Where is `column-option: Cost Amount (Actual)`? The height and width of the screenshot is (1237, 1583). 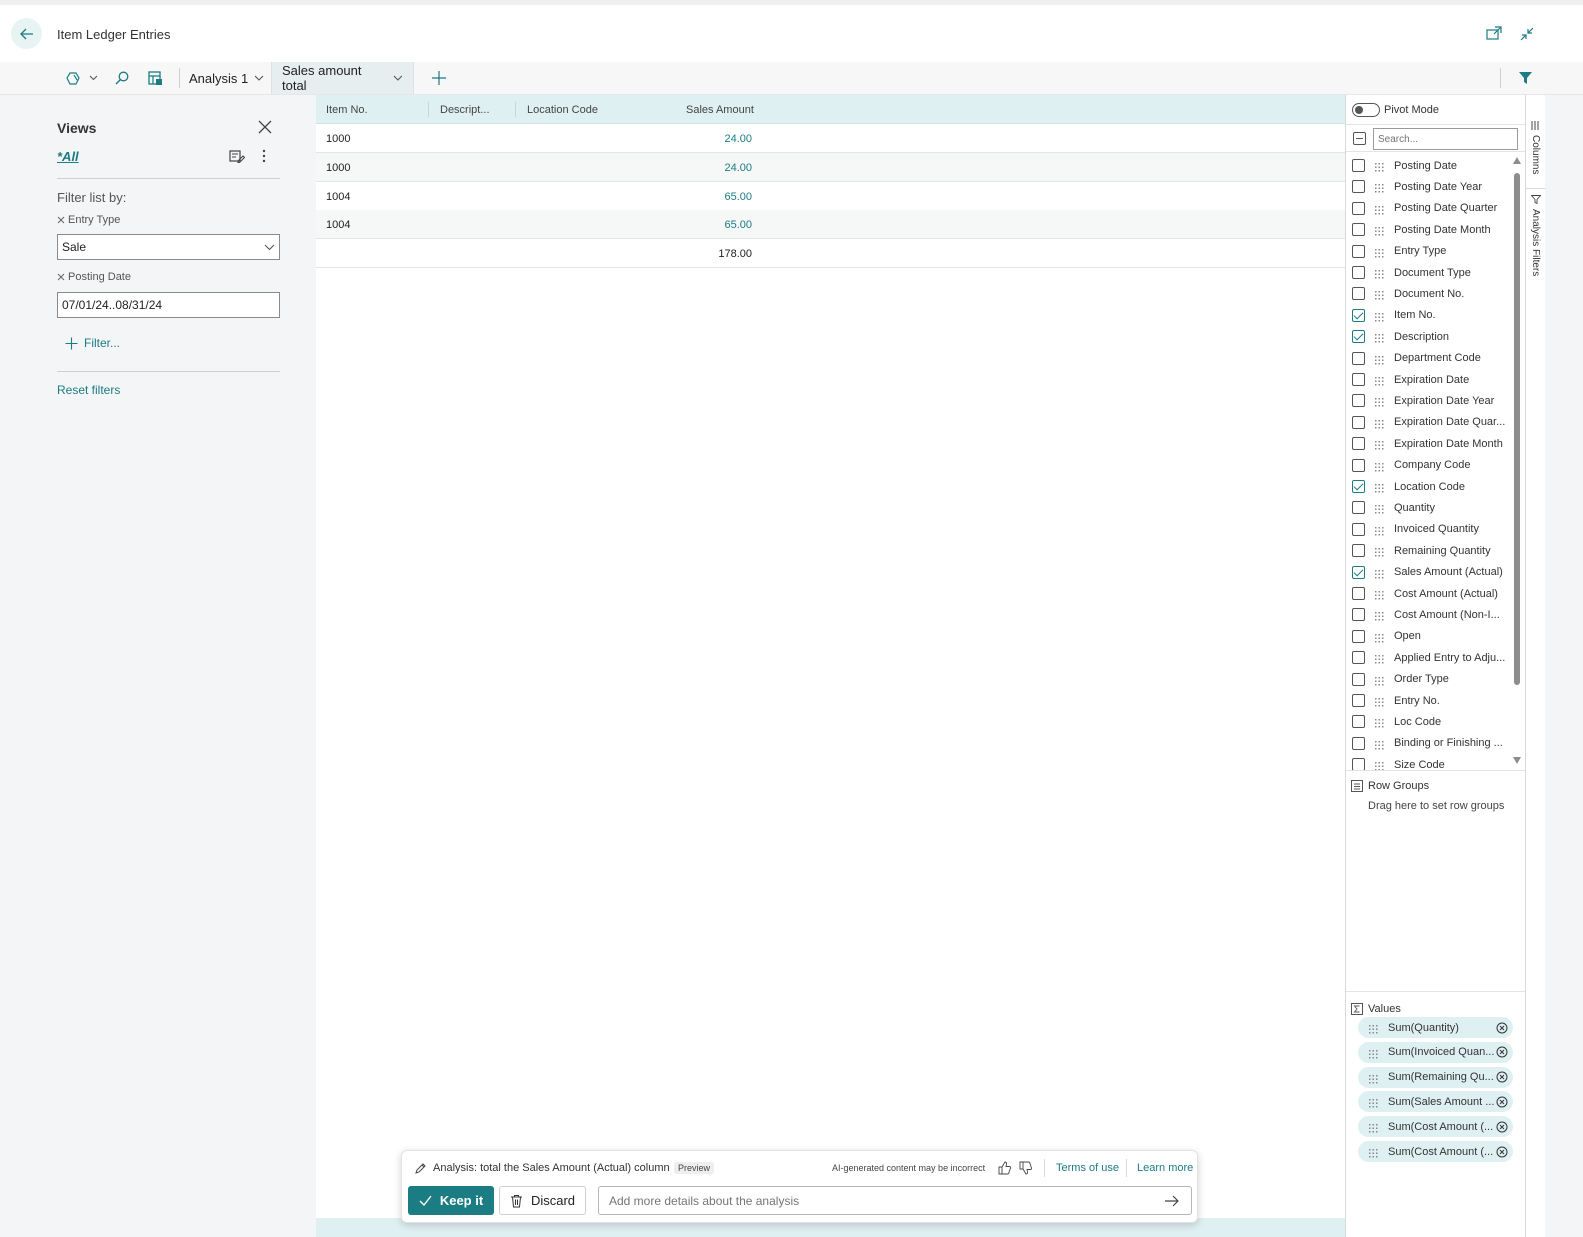 column-option: Cost Amount (Actual) is located at coordinates (1429, 593).